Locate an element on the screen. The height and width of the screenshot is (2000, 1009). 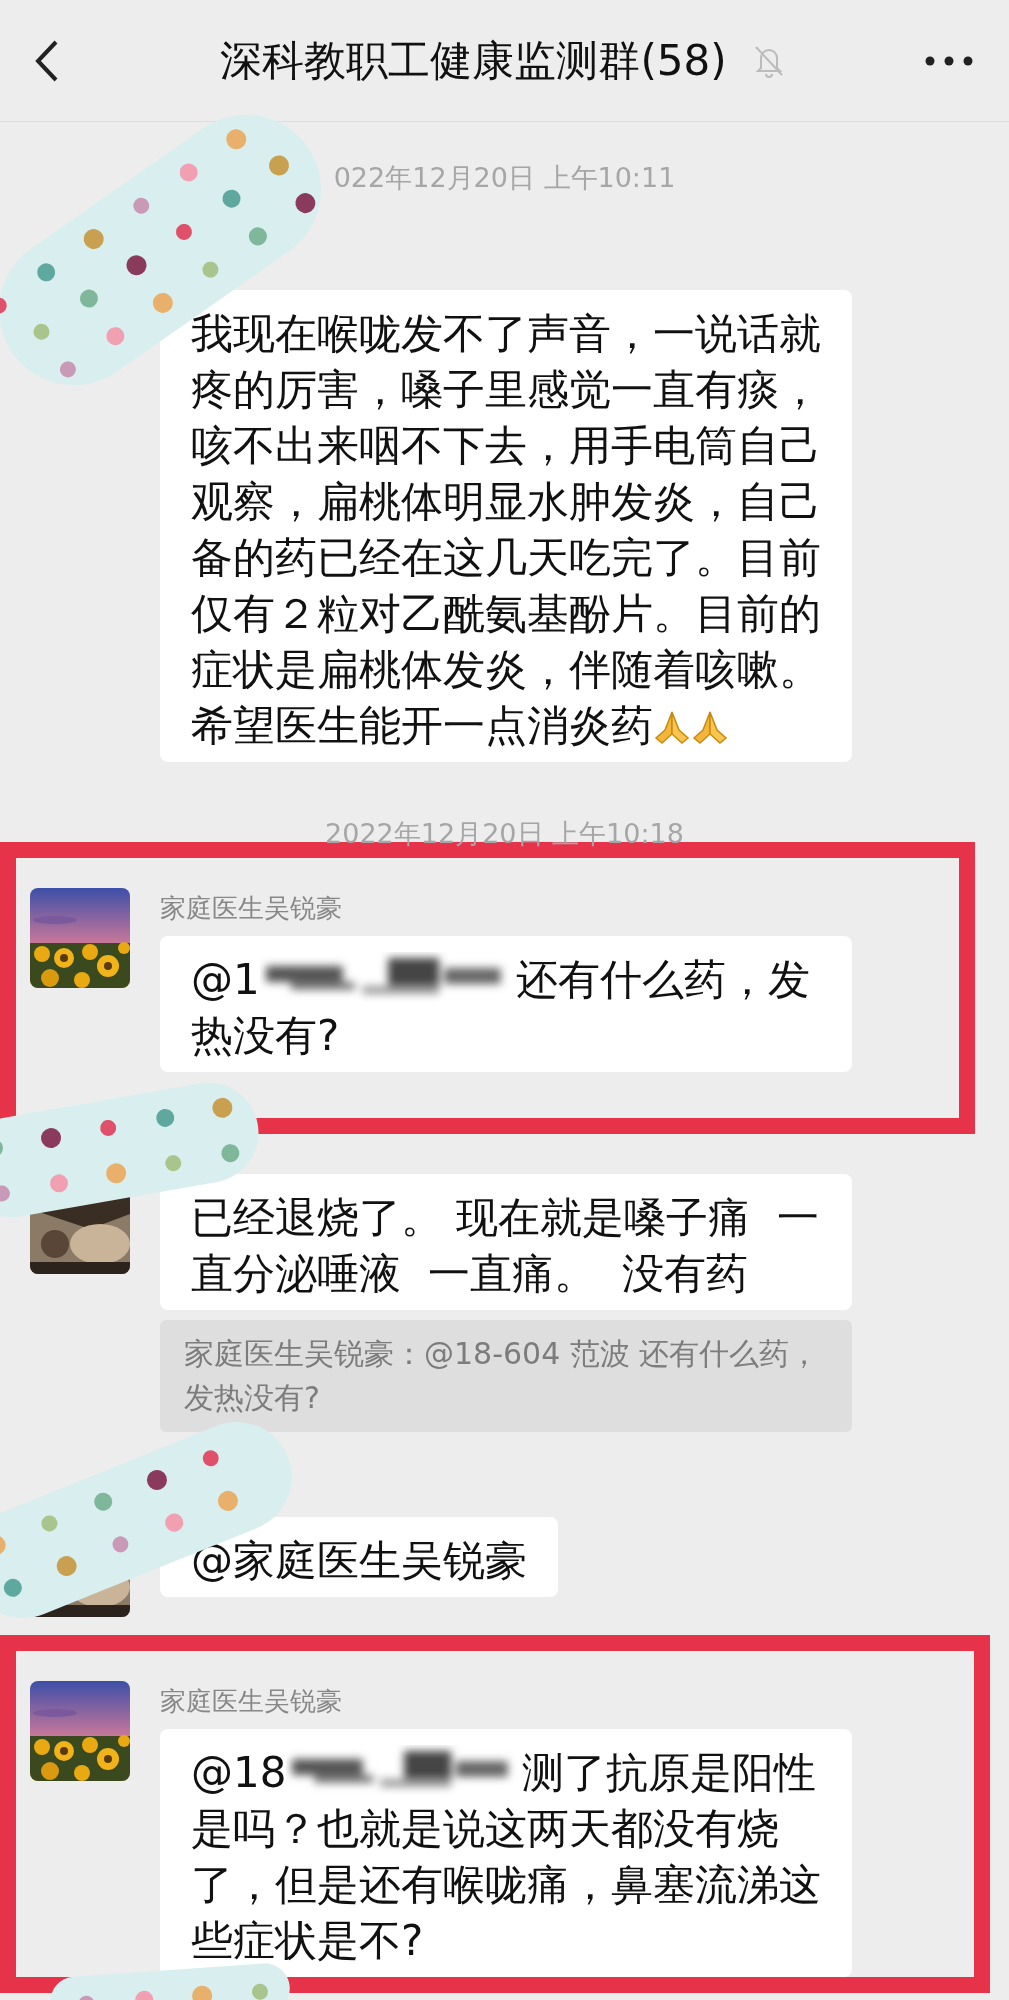
timestamp: 2022年12月20日 上午10:18 is located at coordinates (504, 834).